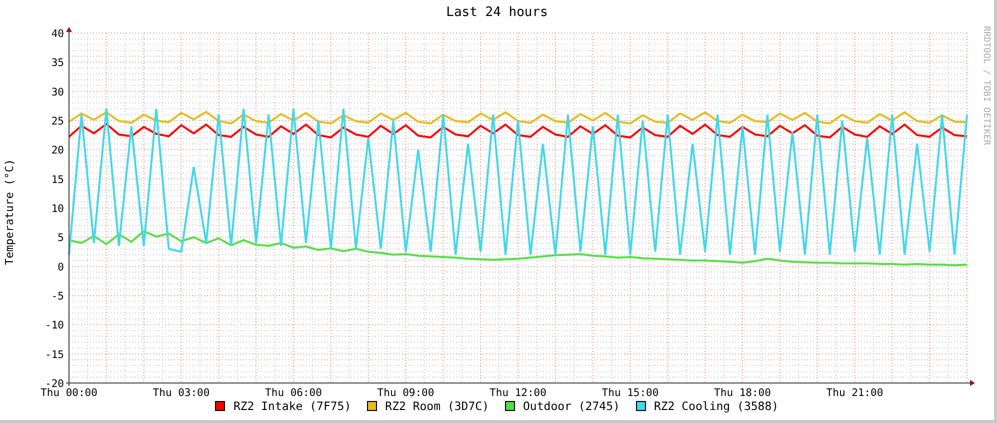 The image size is (997, 423). What do you see at coordinates (292, 406) in the screenshot?
I see `legend-label: RZ2 Intake (7F75)` at bounding box center [292, 406].